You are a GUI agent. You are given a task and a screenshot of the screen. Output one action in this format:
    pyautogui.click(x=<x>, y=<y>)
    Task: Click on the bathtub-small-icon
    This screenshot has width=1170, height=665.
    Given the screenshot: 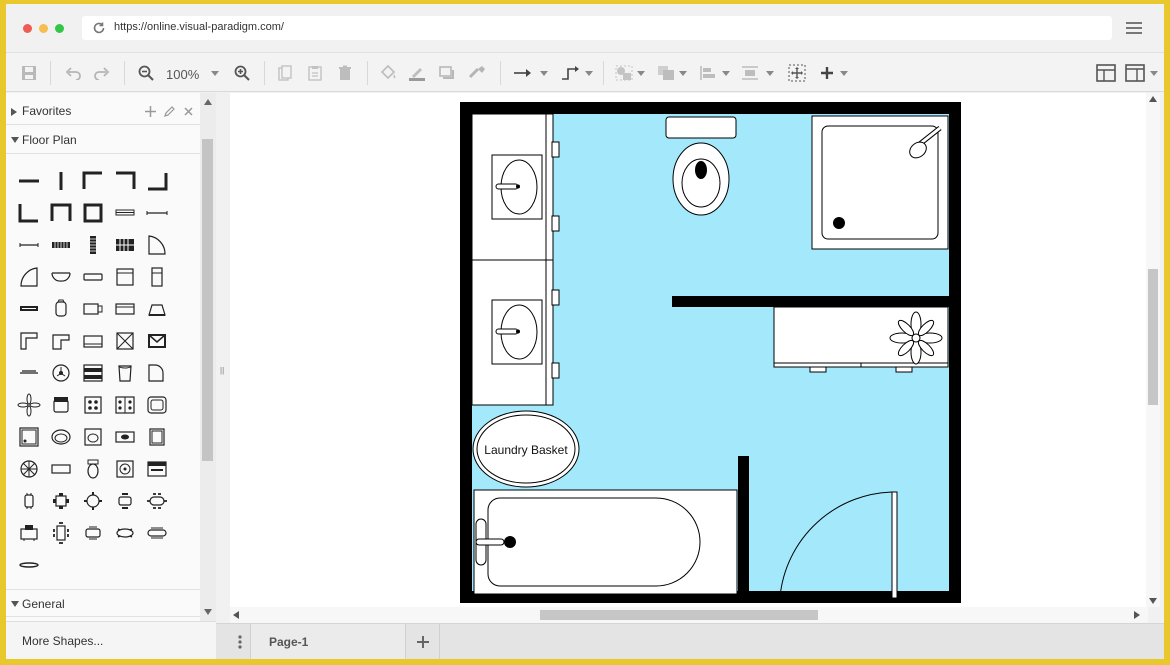 What is the action you would take?
    pyautogui.click(x=157, y=405)
    